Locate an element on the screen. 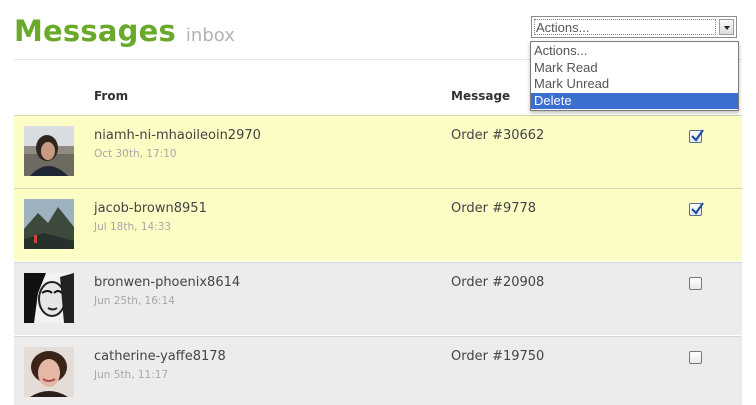 The width and height of the screenshot is (756, 405). message-date: Jun 25th, 16:14 is located at coordinates (134, 301).